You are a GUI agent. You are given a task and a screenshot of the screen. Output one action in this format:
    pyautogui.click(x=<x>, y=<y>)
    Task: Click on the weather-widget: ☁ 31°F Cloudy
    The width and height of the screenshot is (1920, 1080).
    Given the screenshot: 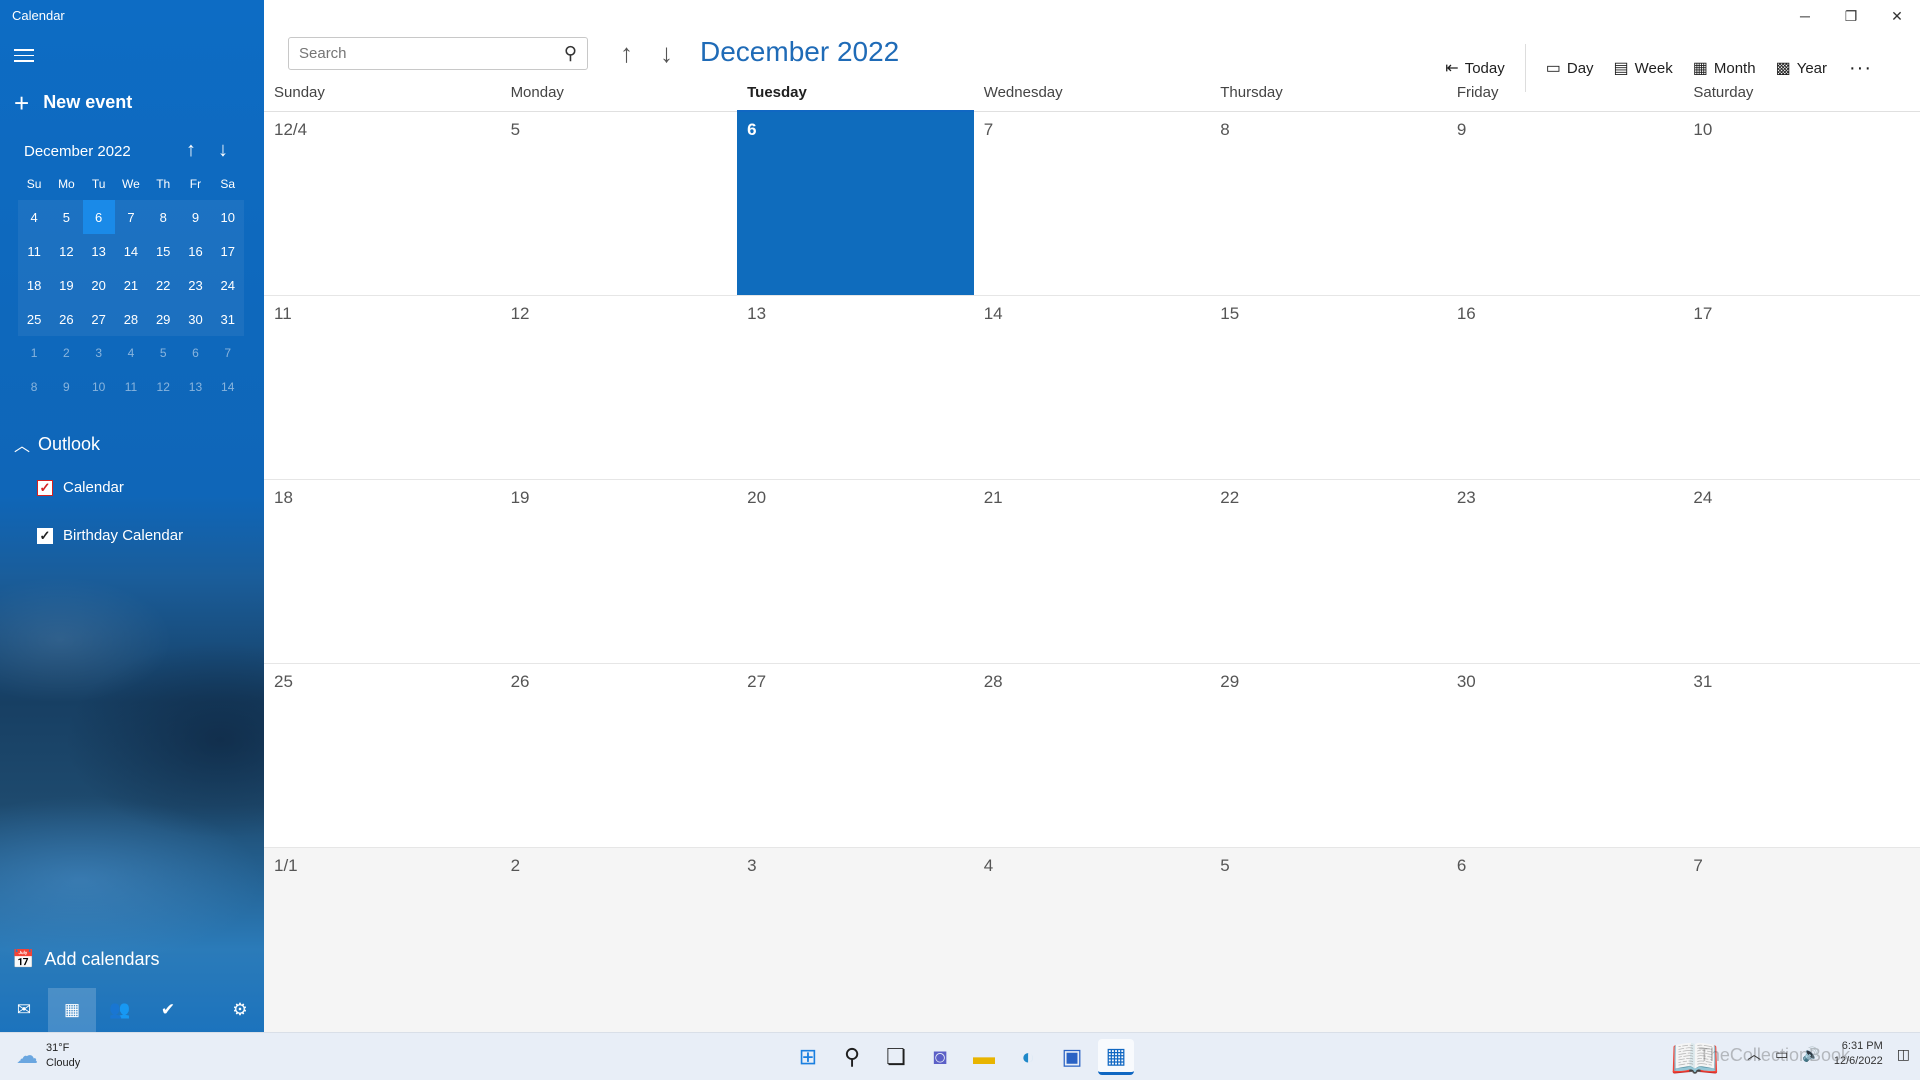 What is the action you would take?
    pyautogui.click(x=48, y=1056)
    